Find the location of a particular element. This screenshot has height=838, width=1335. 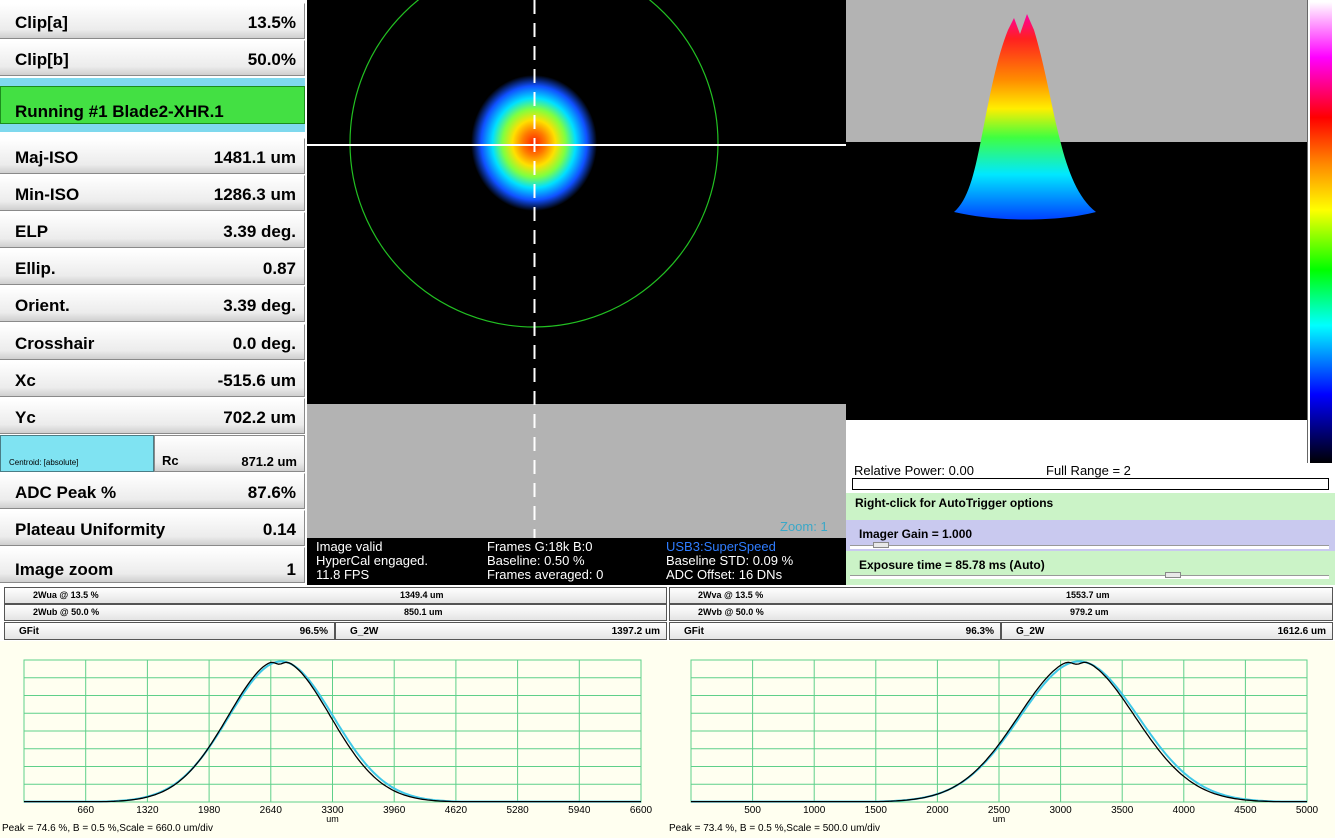

x-tick-label: 1500 is located at coordinates (876, 810).